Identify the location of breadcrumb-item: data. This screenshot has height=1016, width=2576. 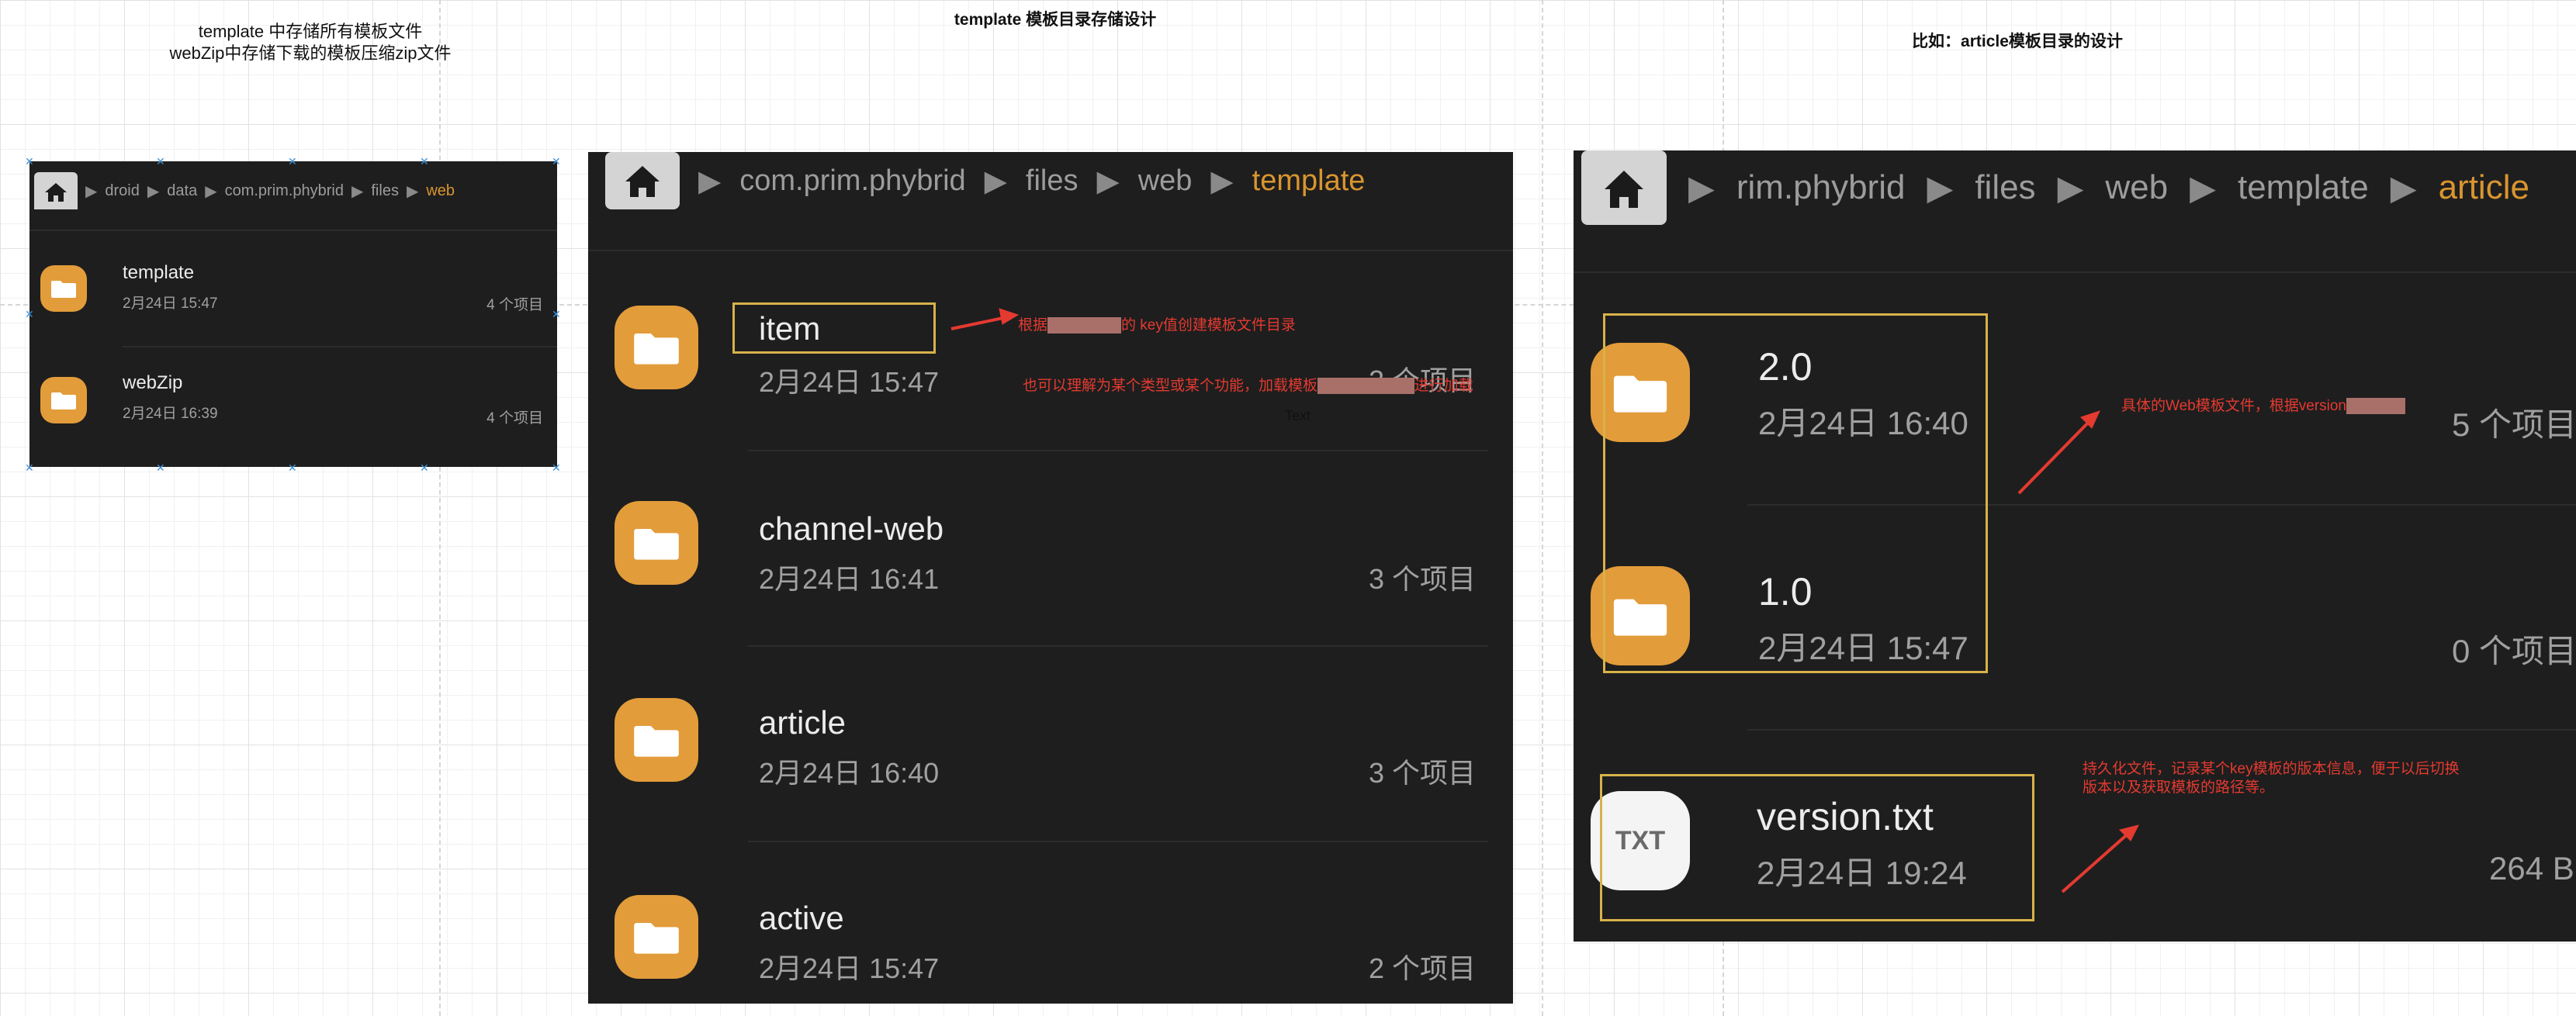
(182, 191).